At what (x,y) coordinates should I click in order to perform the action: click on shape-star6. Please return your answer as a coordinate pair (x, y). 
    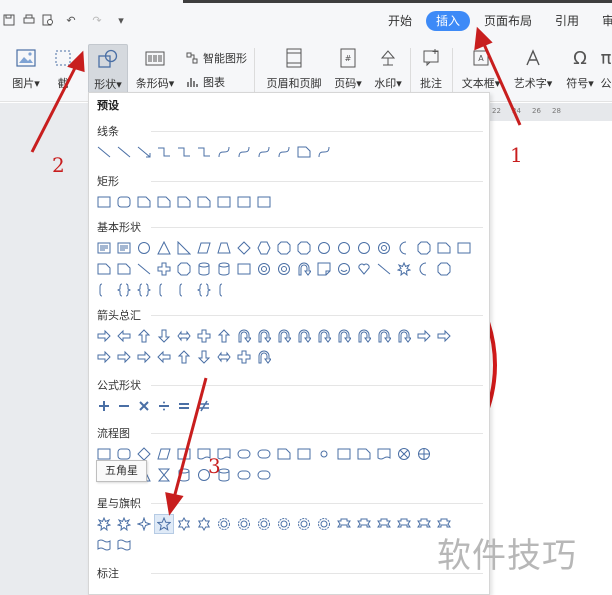
    Looking at the image, I should click on (184, 524).